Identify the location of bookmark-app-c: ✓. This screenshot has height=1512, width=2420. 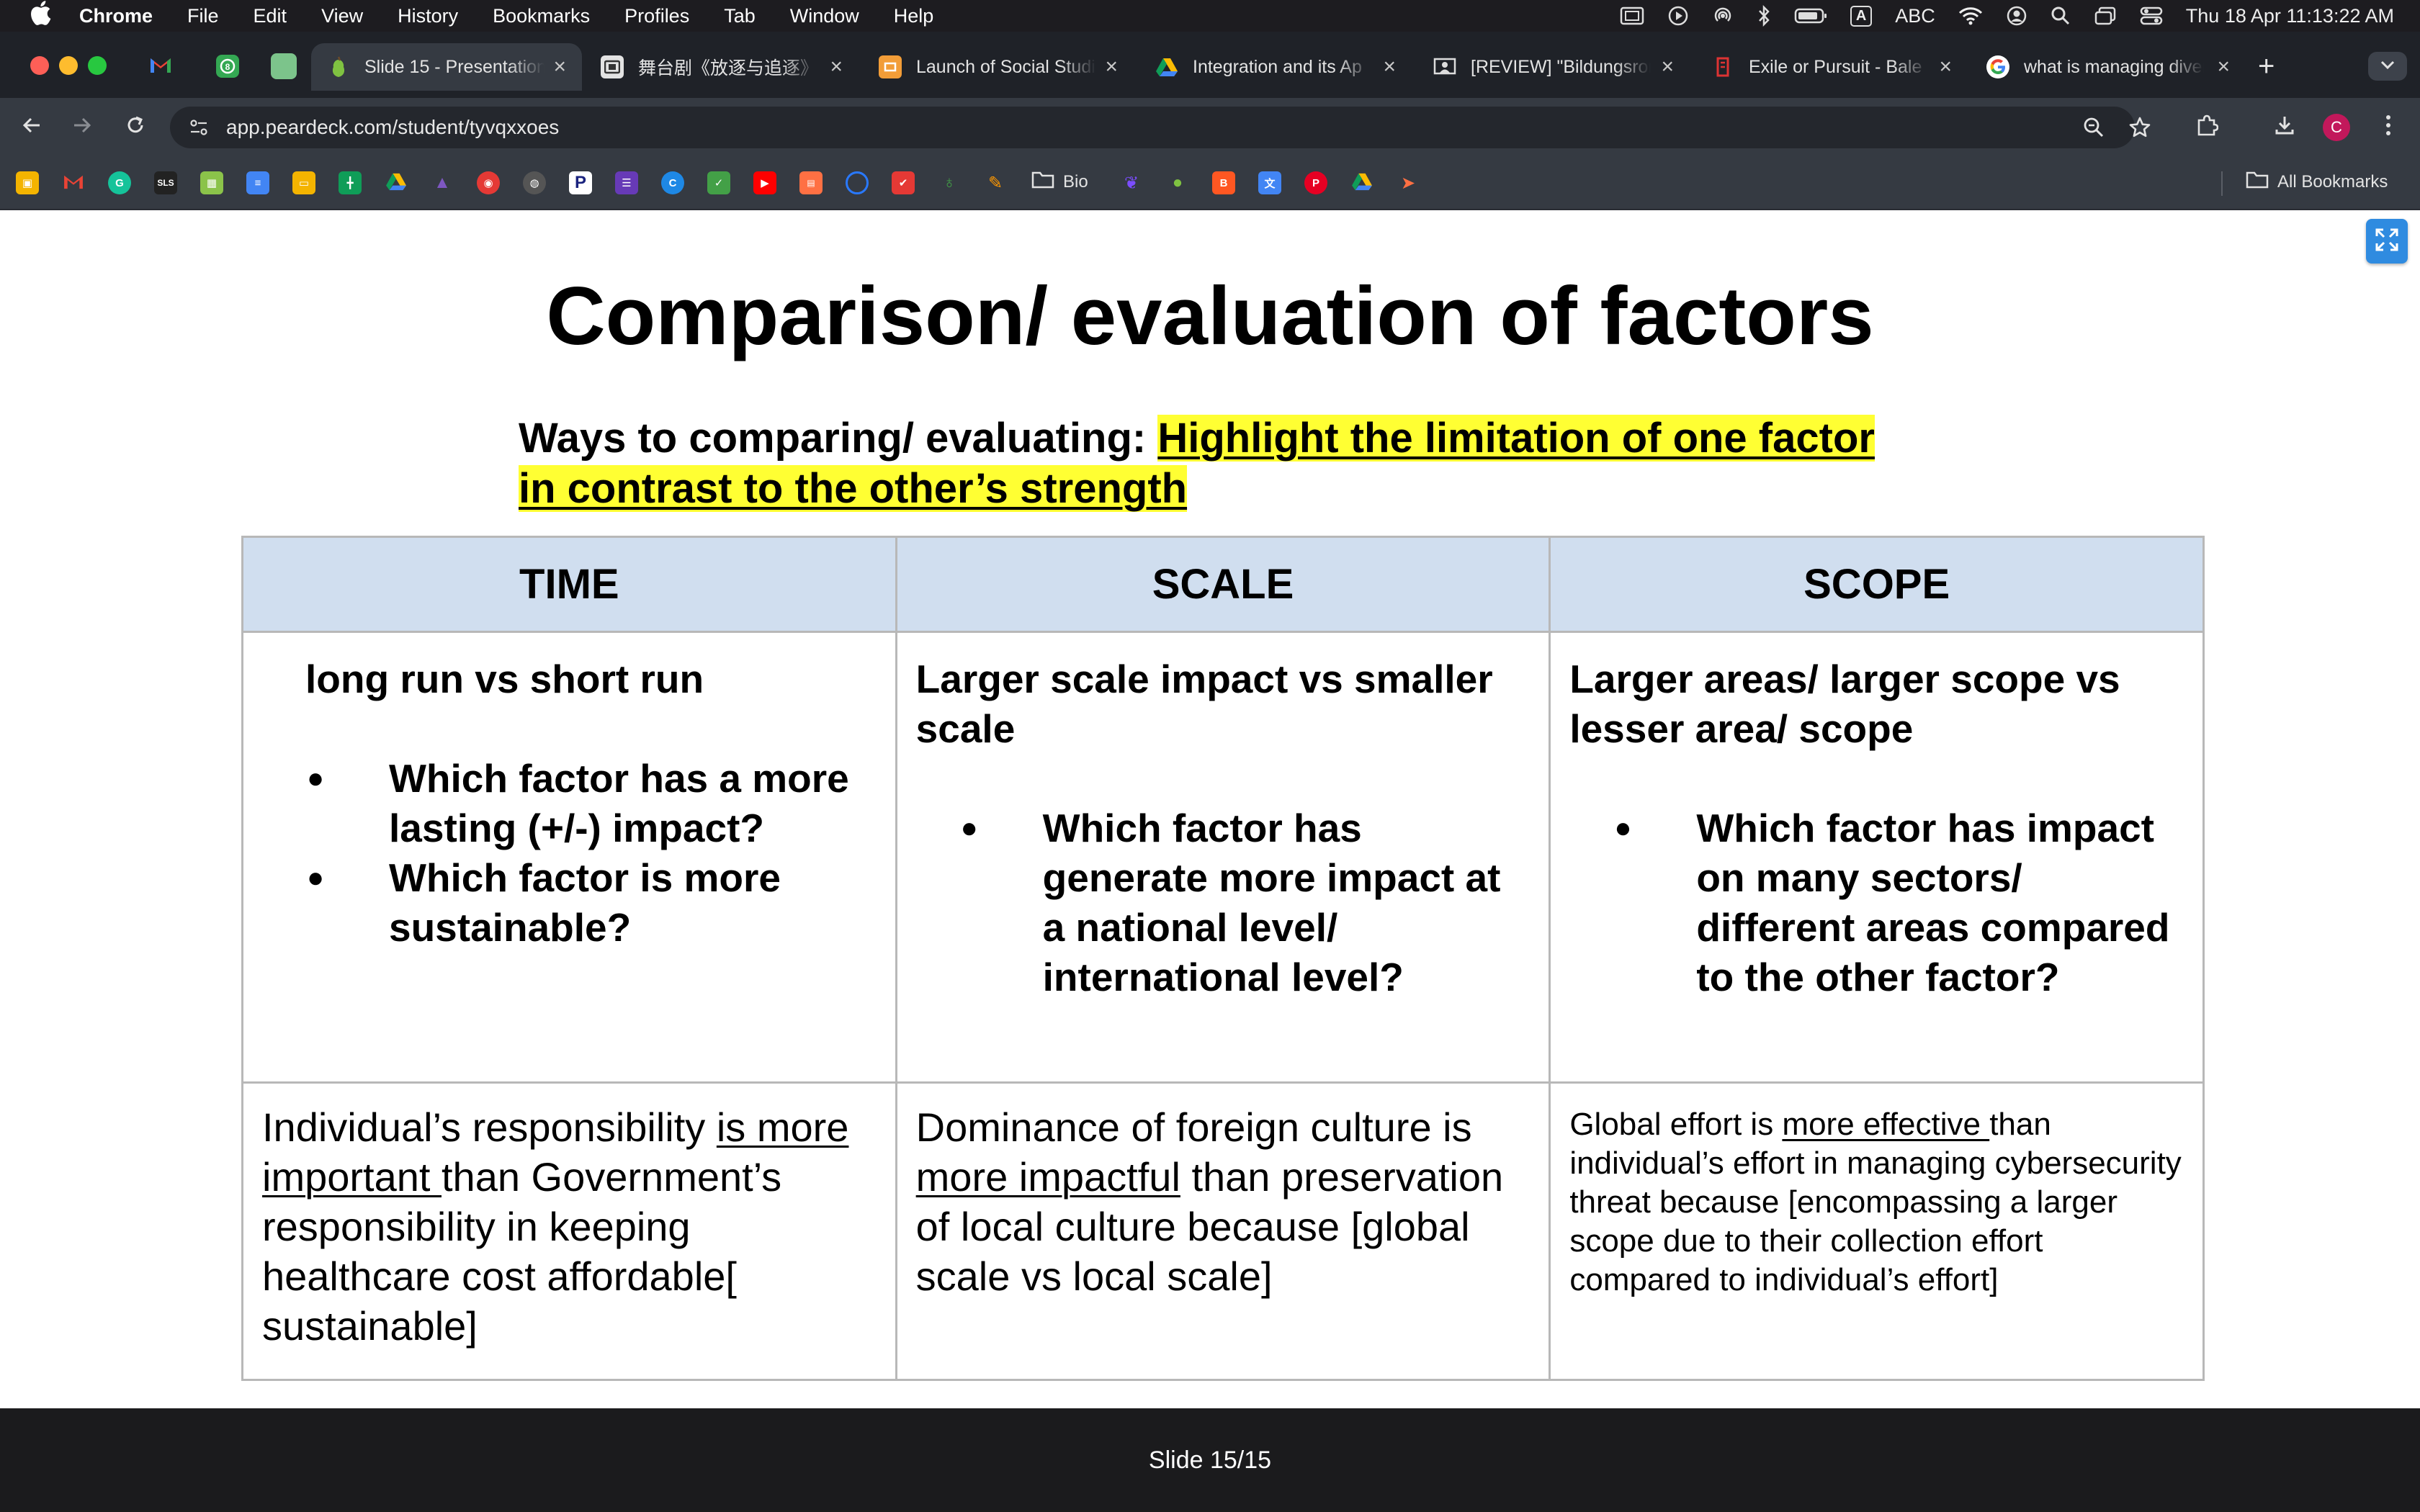
(718, 182).